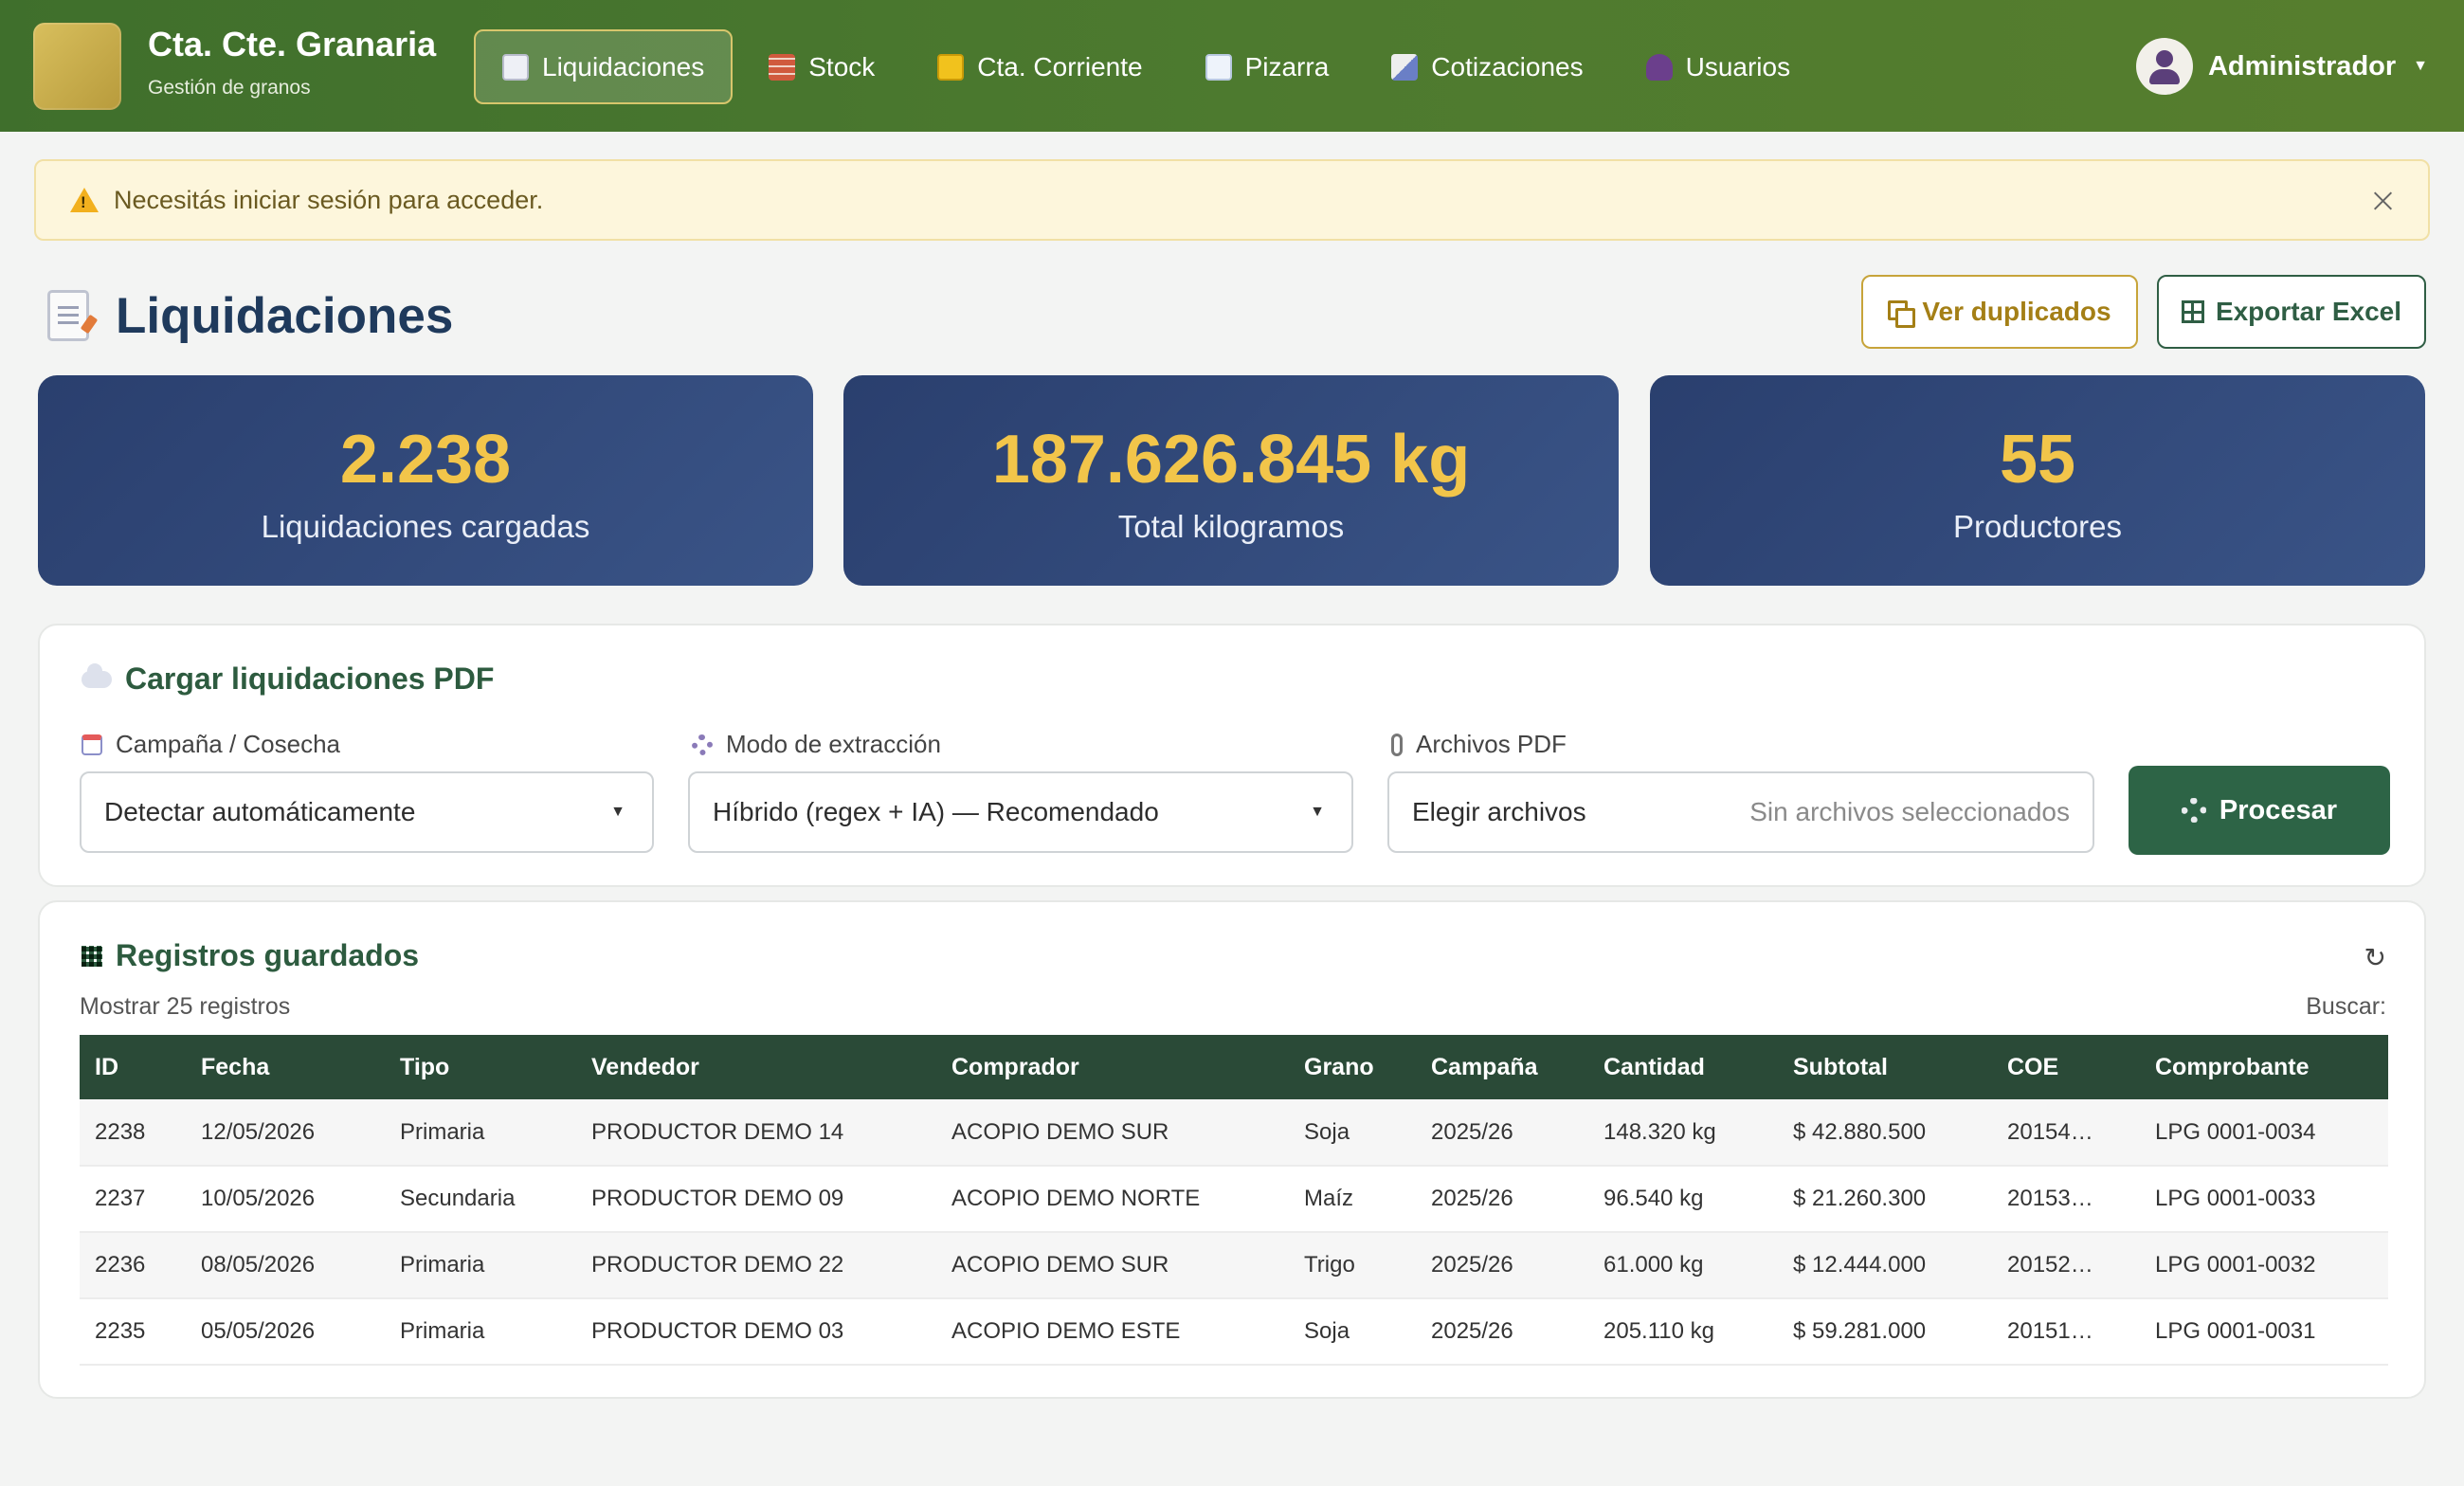 The image size is (2464, 1486). What do you see at coordinates (1353, 1067) in the screenshot?
I see `column-header: Grano` at bounding box center [1353, 1067].